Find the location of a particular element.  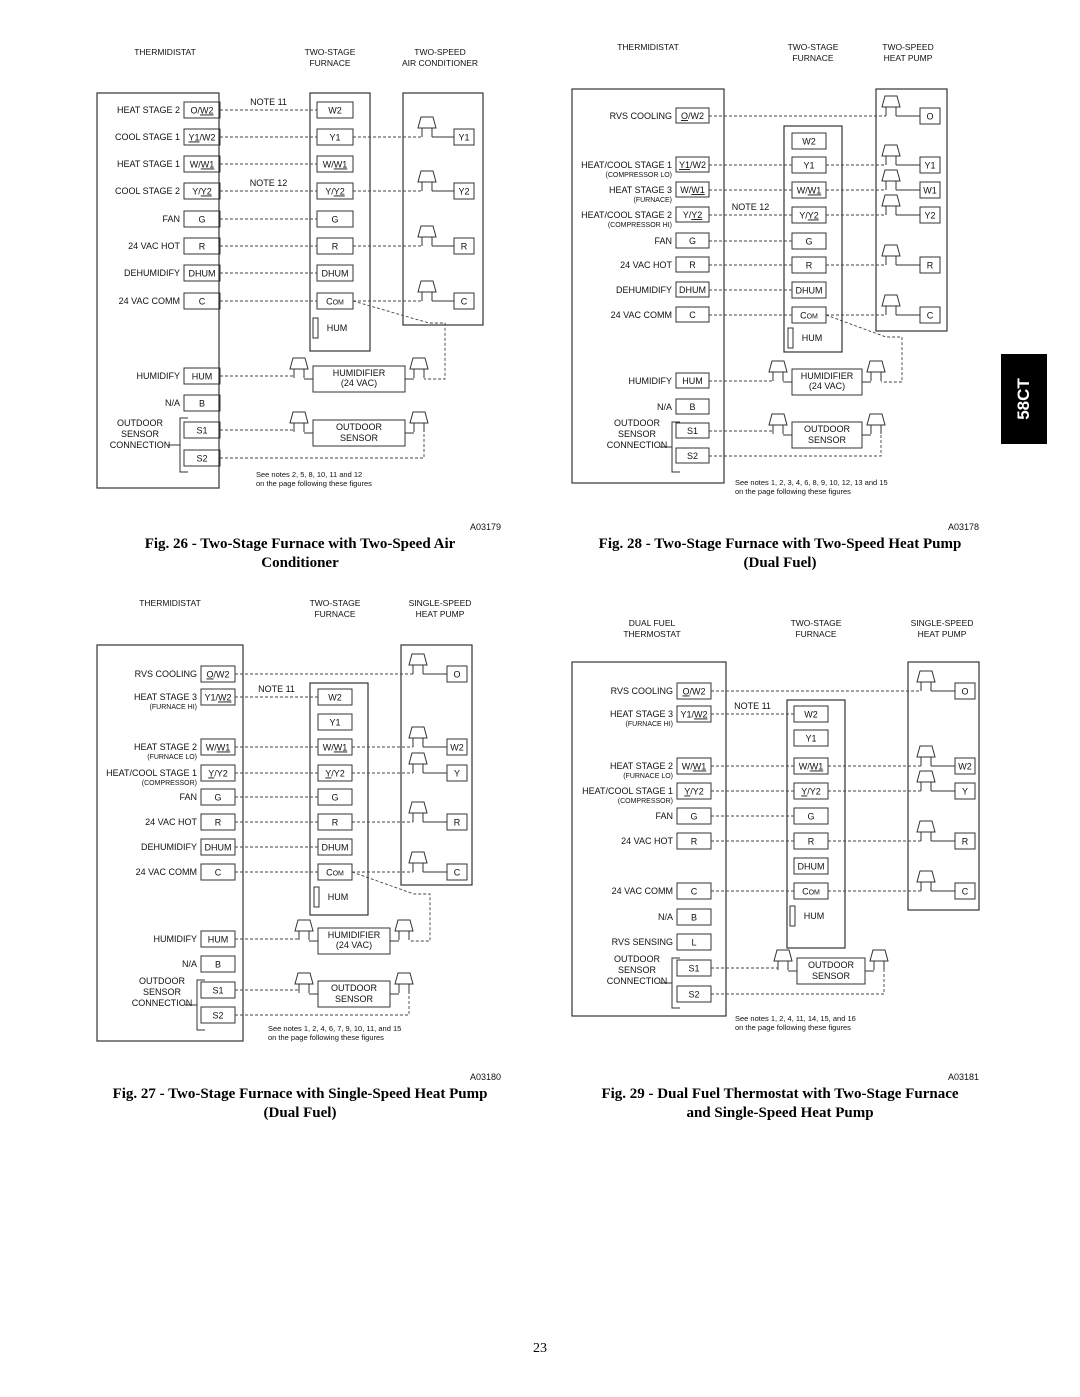

outdoor-sensor-connection-label: CONNECTION is located at coordinates (637, 981).